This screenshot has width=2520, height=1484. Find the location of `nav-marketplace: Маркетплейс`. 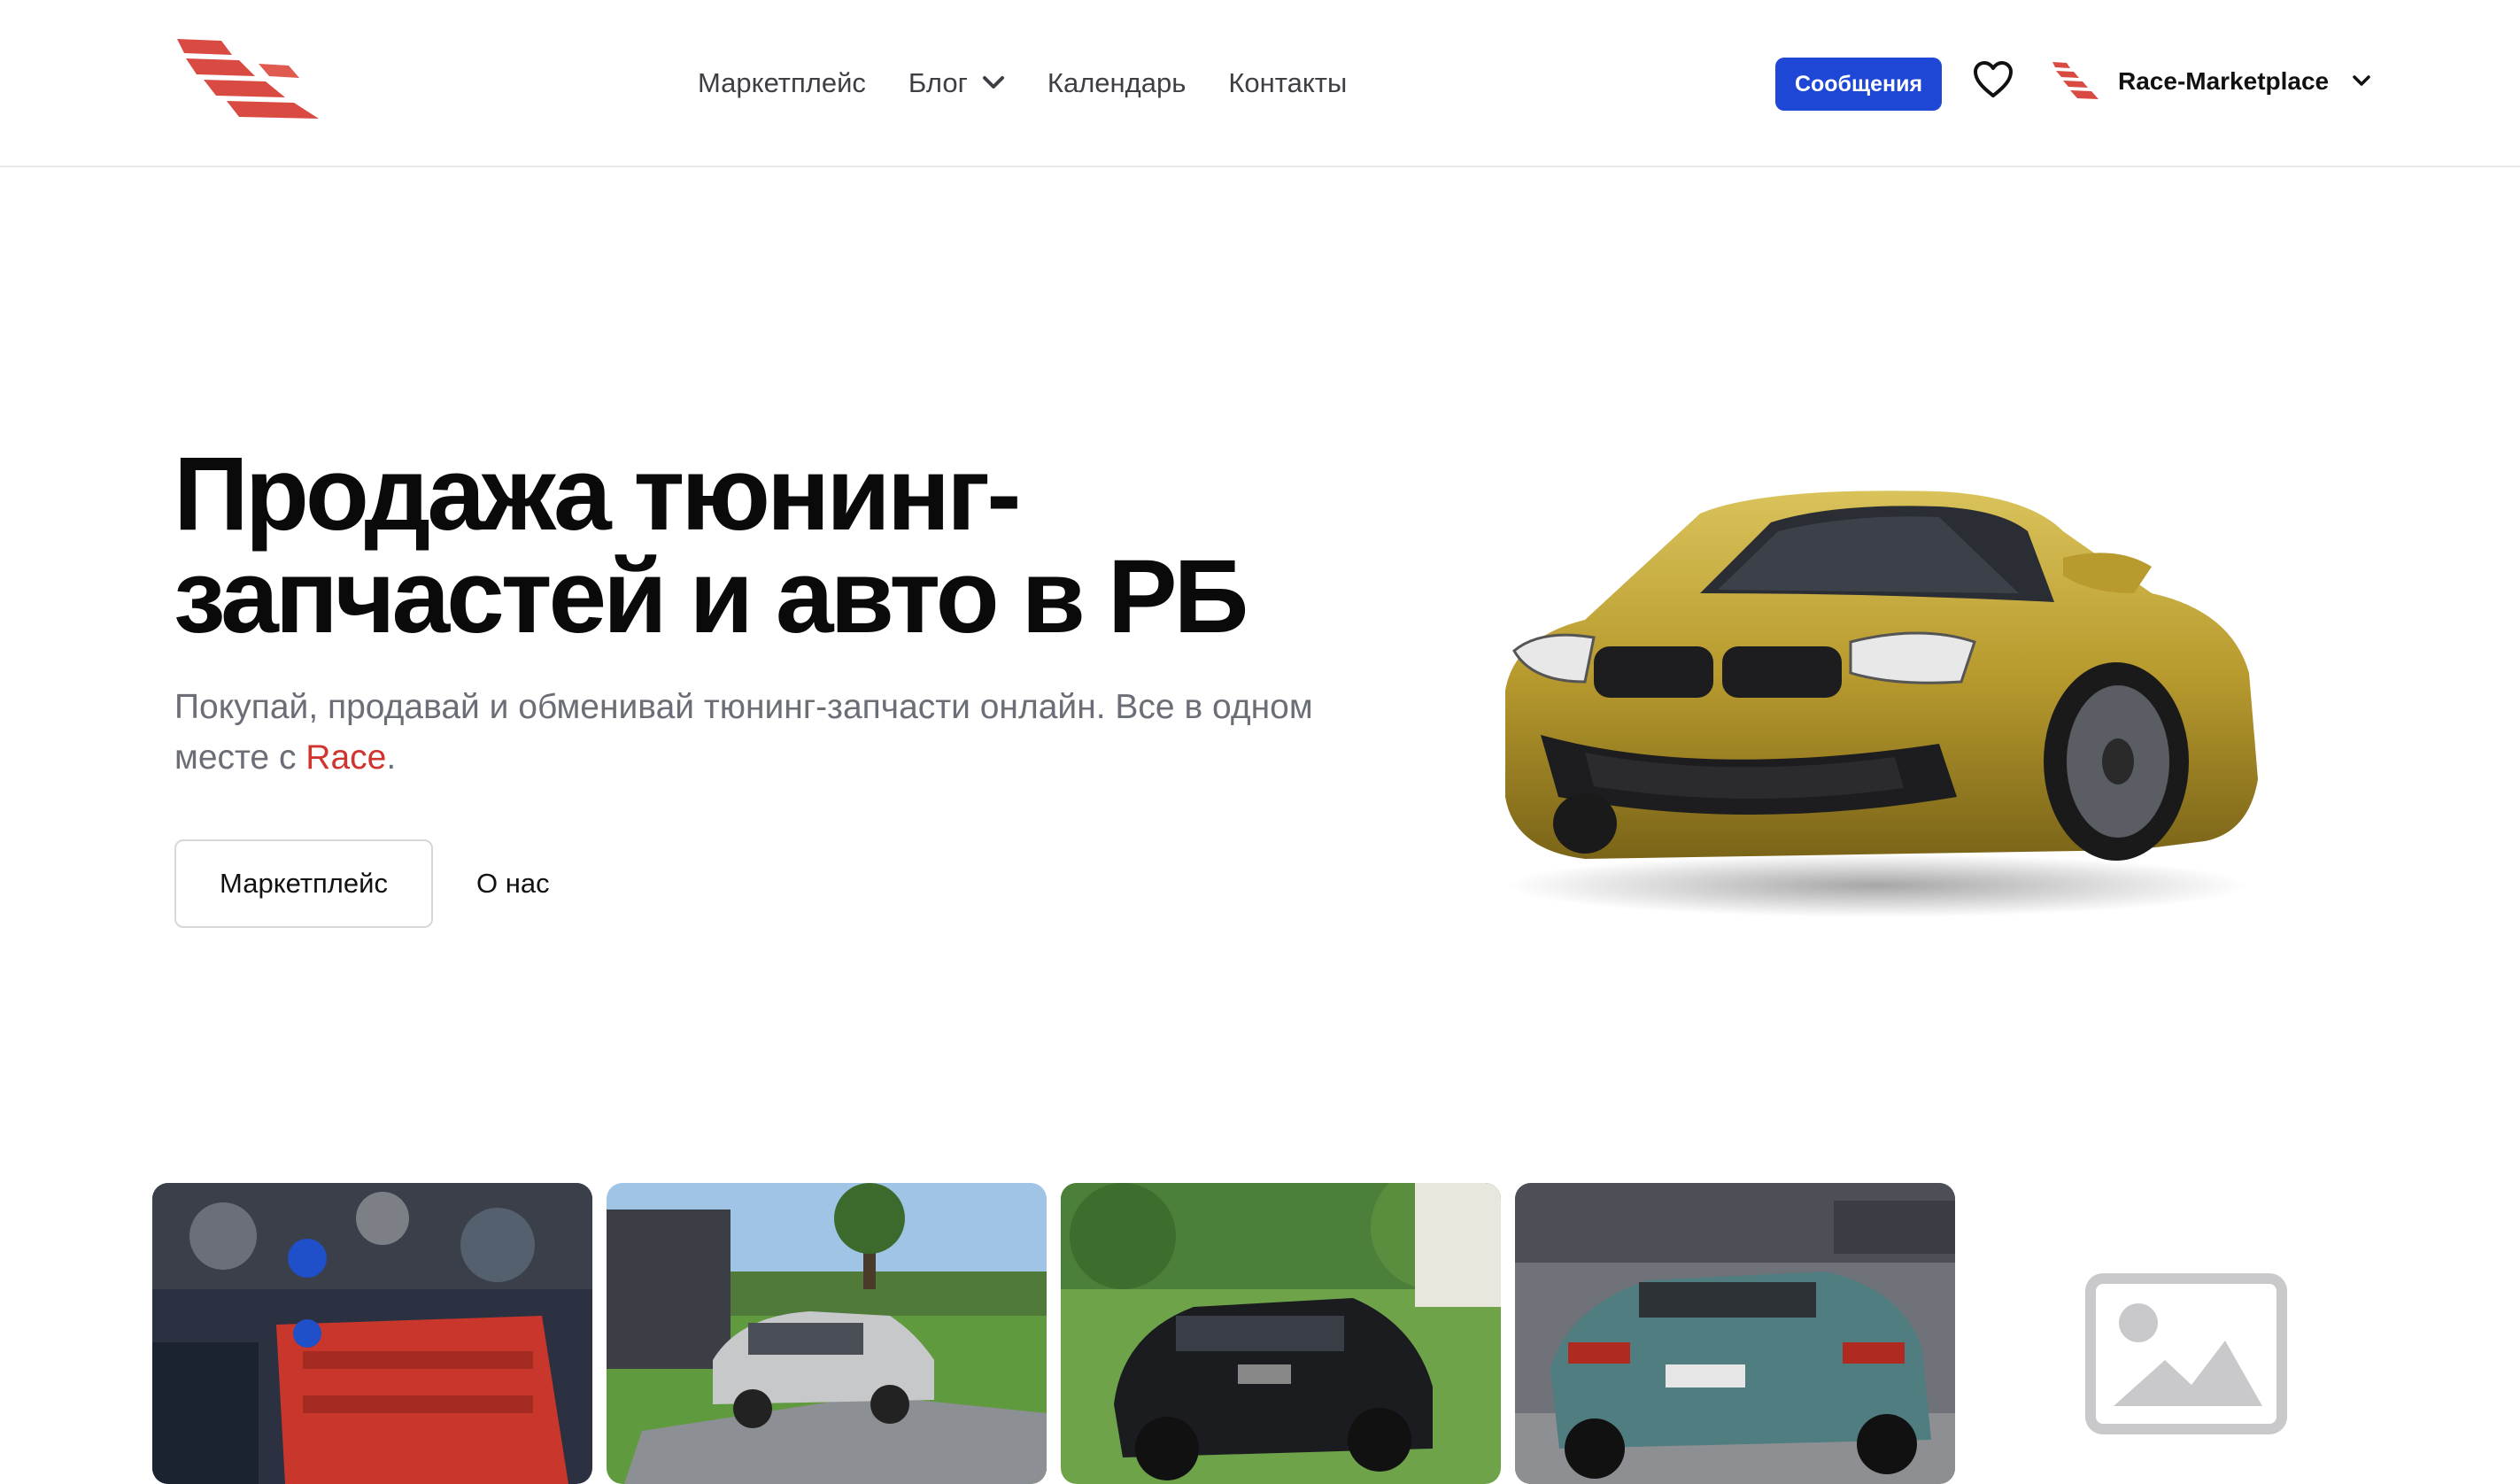

nav-marketplace: Маркетплейс is located at coordinates (782, 83).